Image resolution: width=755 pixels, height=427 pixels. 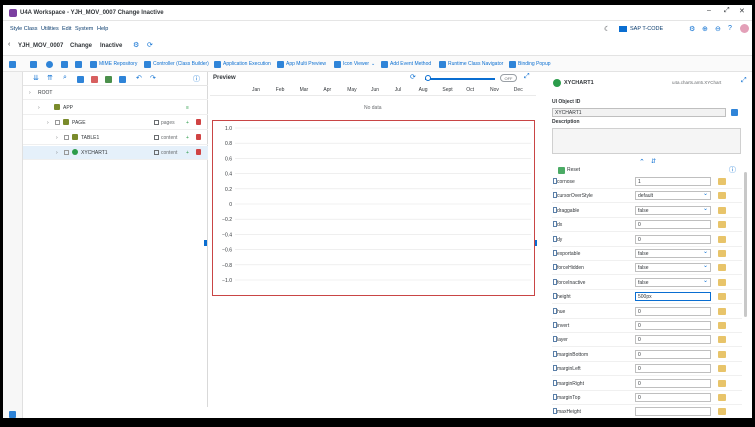 What do you see at coordinates (673, 412) in the screenshot?
I see `property-value` at bounding box center [673, 412].